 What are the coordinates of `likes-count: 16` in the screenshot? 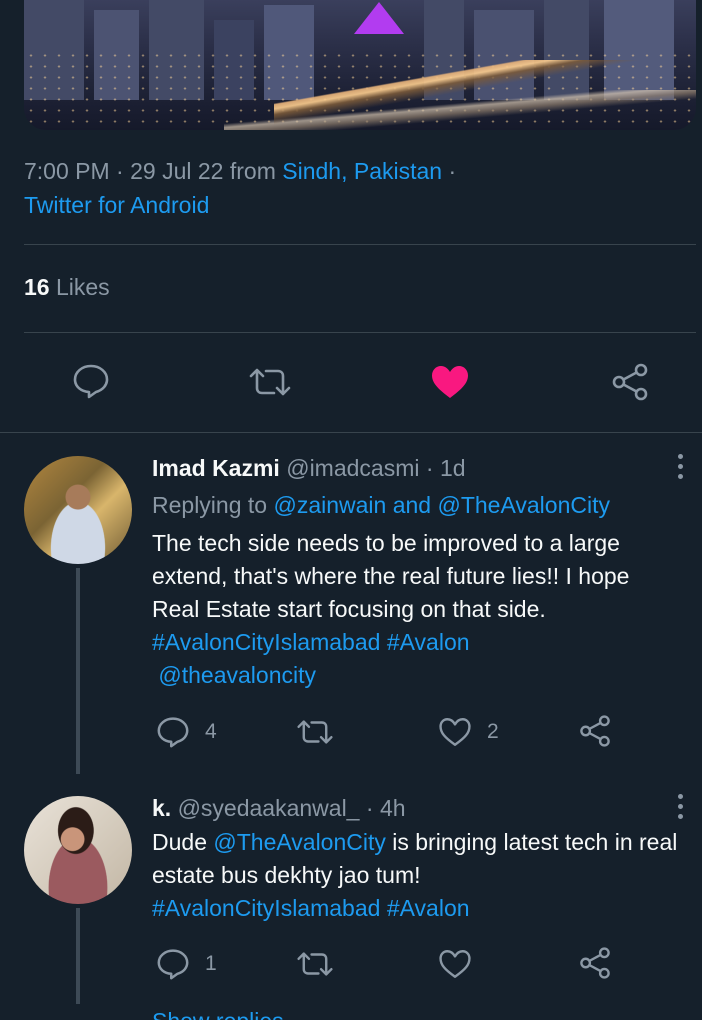 It's located at (37, 287).